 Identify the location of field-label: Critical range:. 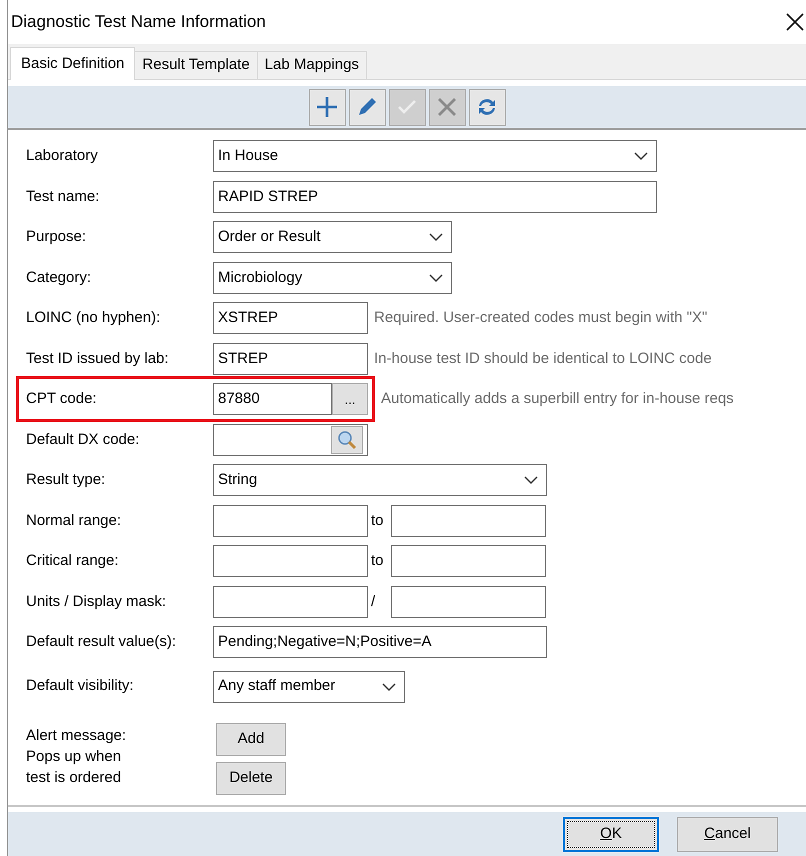
(73, 561).